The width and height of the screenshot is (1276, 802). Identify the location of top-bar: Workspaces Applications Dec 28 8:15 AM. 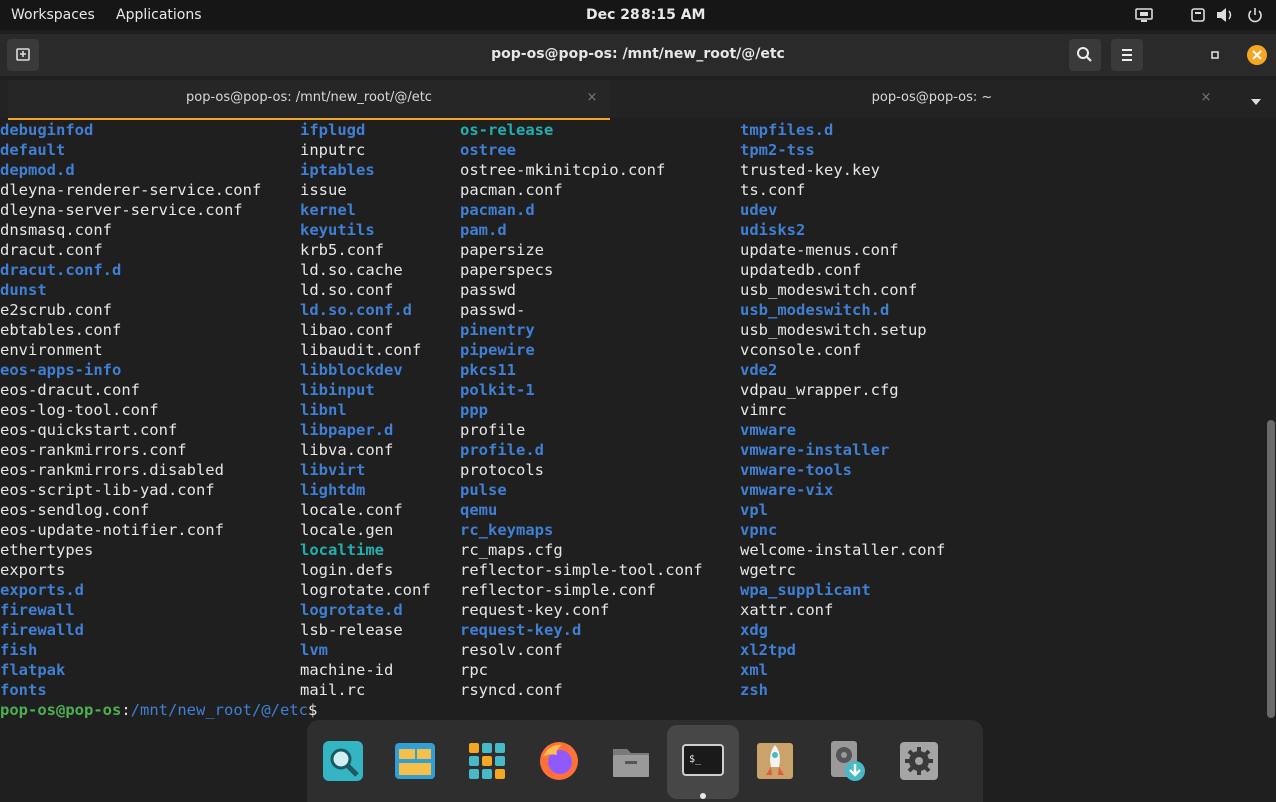
(638, 15).